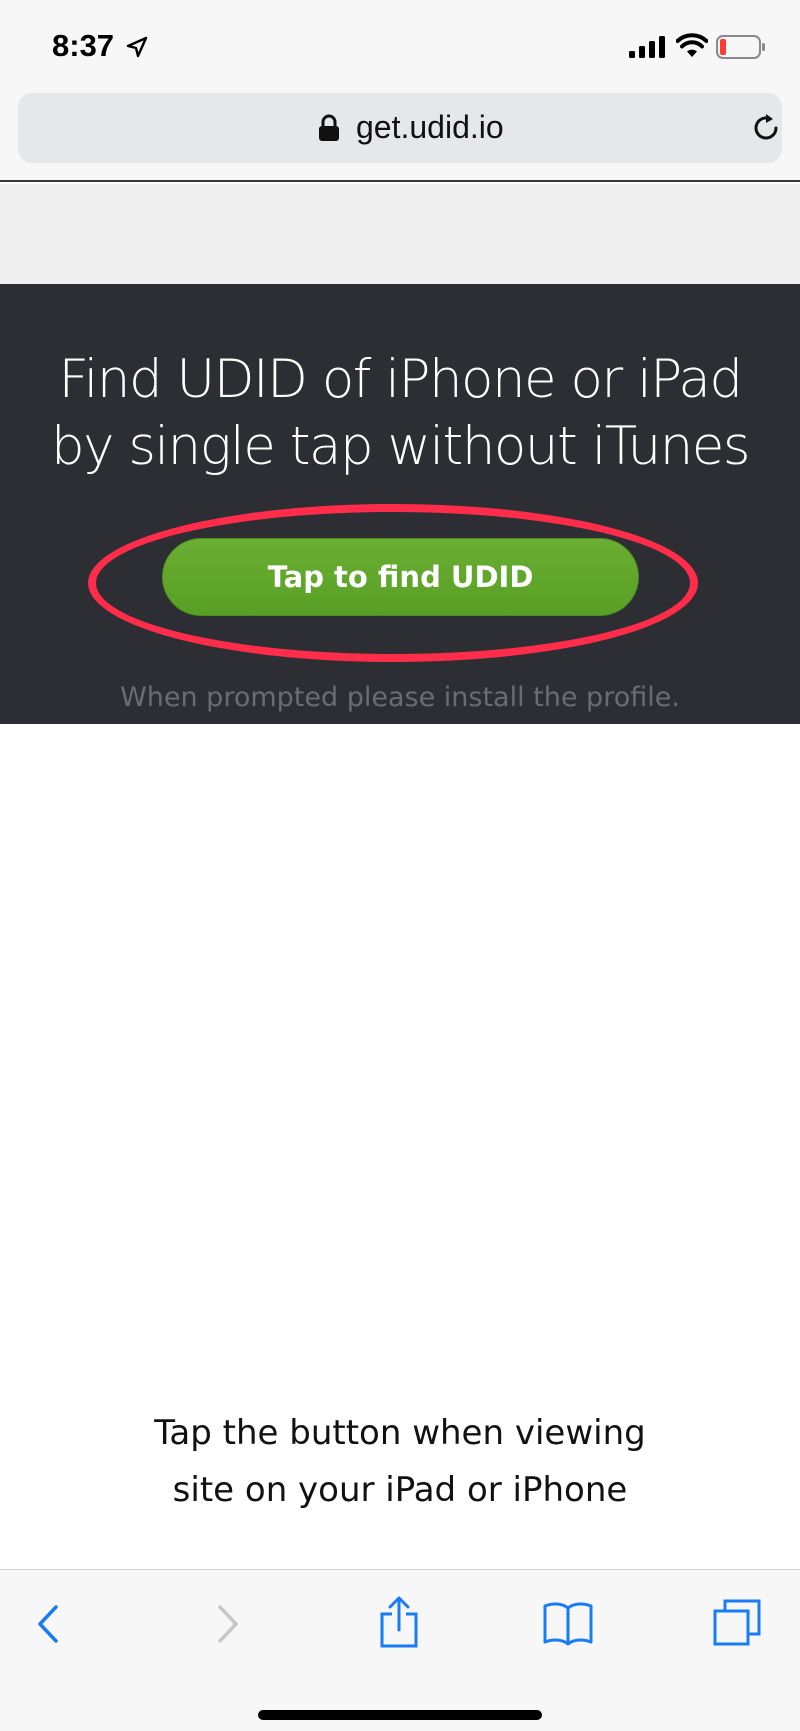 This screenshot has width=800, height=1731. What do you see at coordinates (401, 379) in the screenshot?
I see `hero-title-line-1: Find UDID of iPhone or iPad` at bounding box center [401, 379].